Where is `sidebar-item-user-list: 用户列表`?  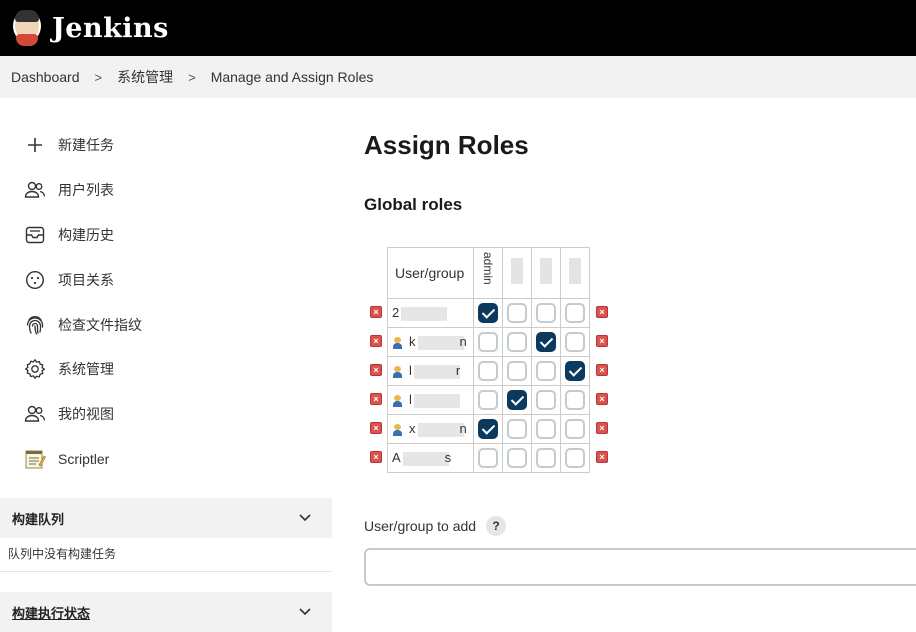 sidebar-item-user-list: 用户列表 is located at coordinates (69, 190).